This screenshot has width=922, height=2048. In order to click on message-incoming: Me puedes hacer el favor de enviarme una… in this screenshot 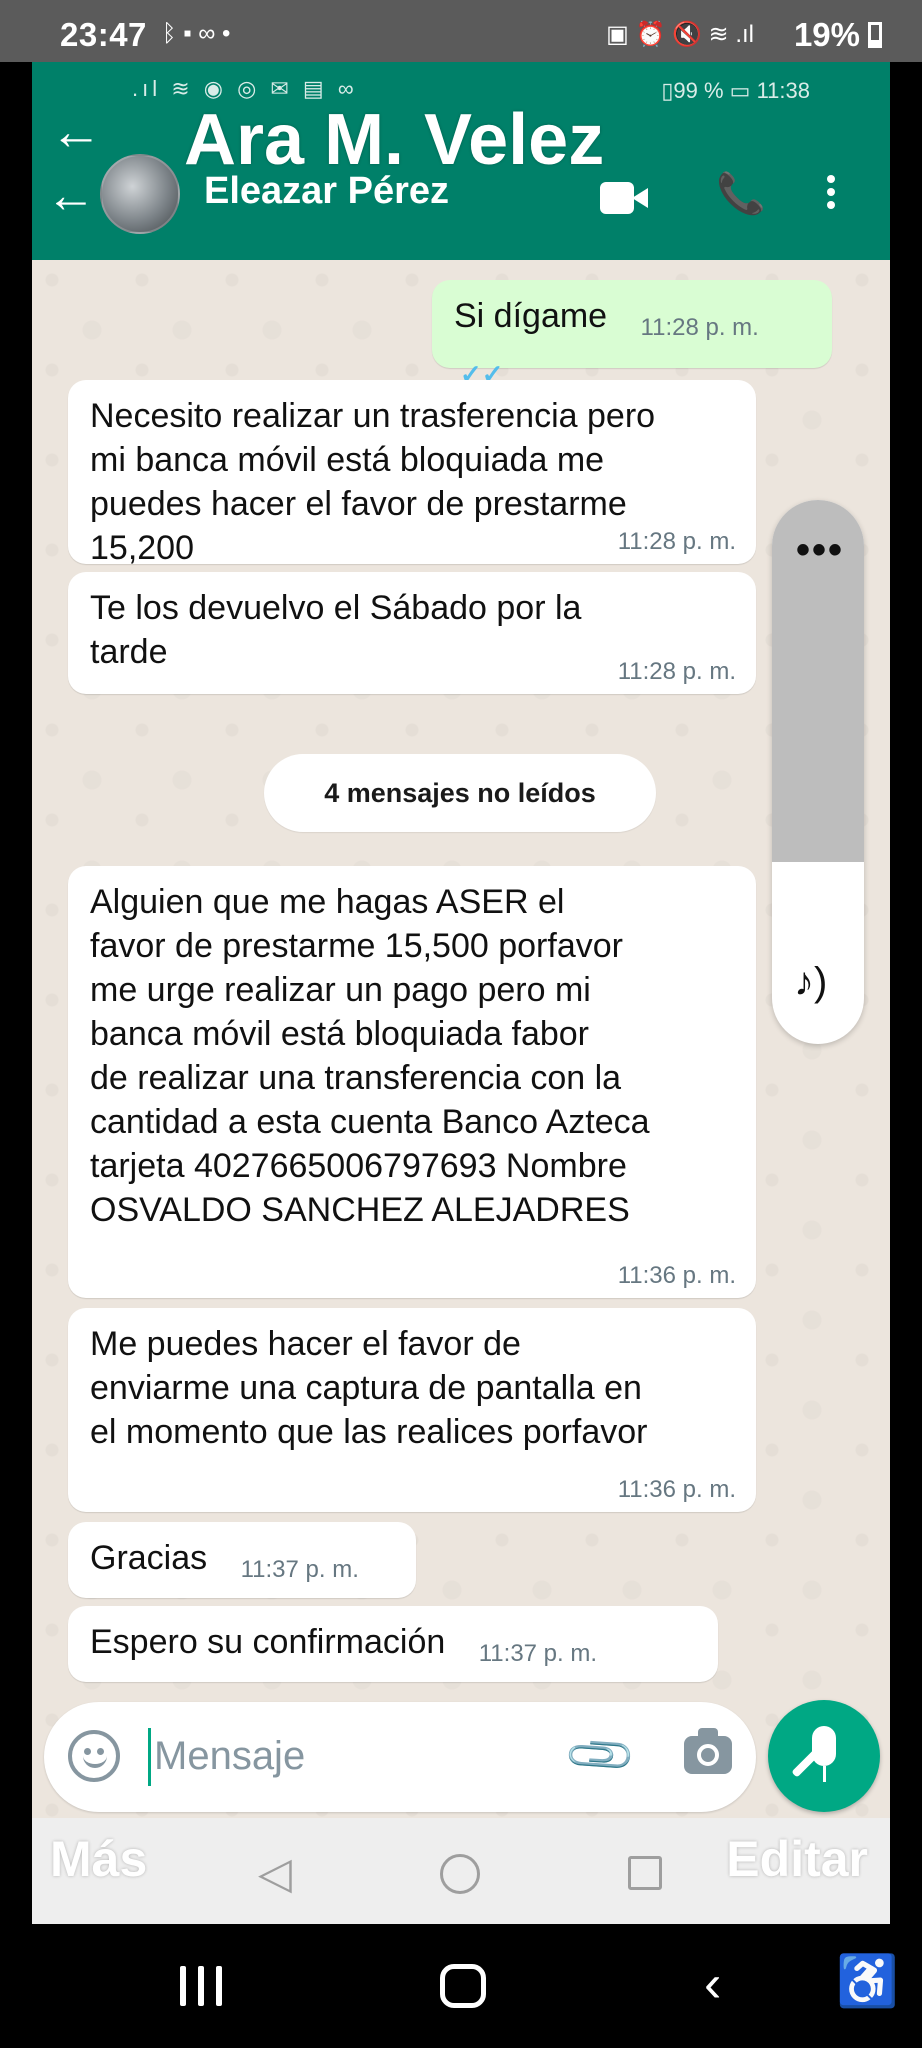, I will do `click(412, 1410)`.